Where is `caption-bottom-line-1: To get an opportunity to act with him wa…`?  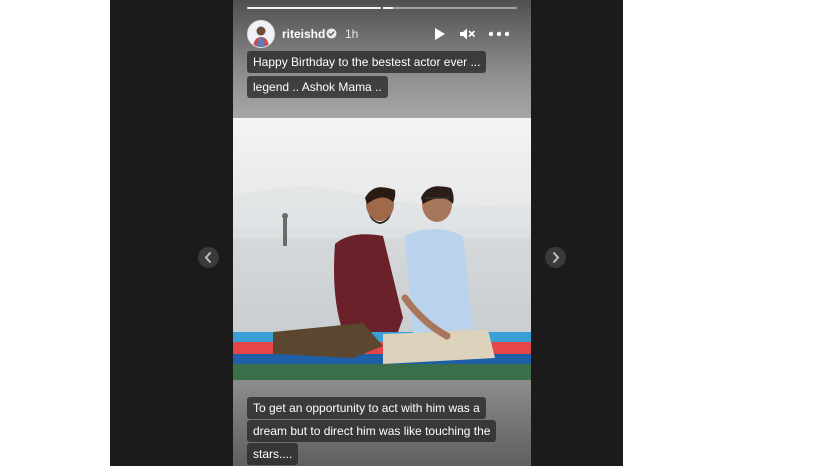 caption-bottom-line-1: To get an opportunity to act with him wa… is located at coordinates (366, 408).